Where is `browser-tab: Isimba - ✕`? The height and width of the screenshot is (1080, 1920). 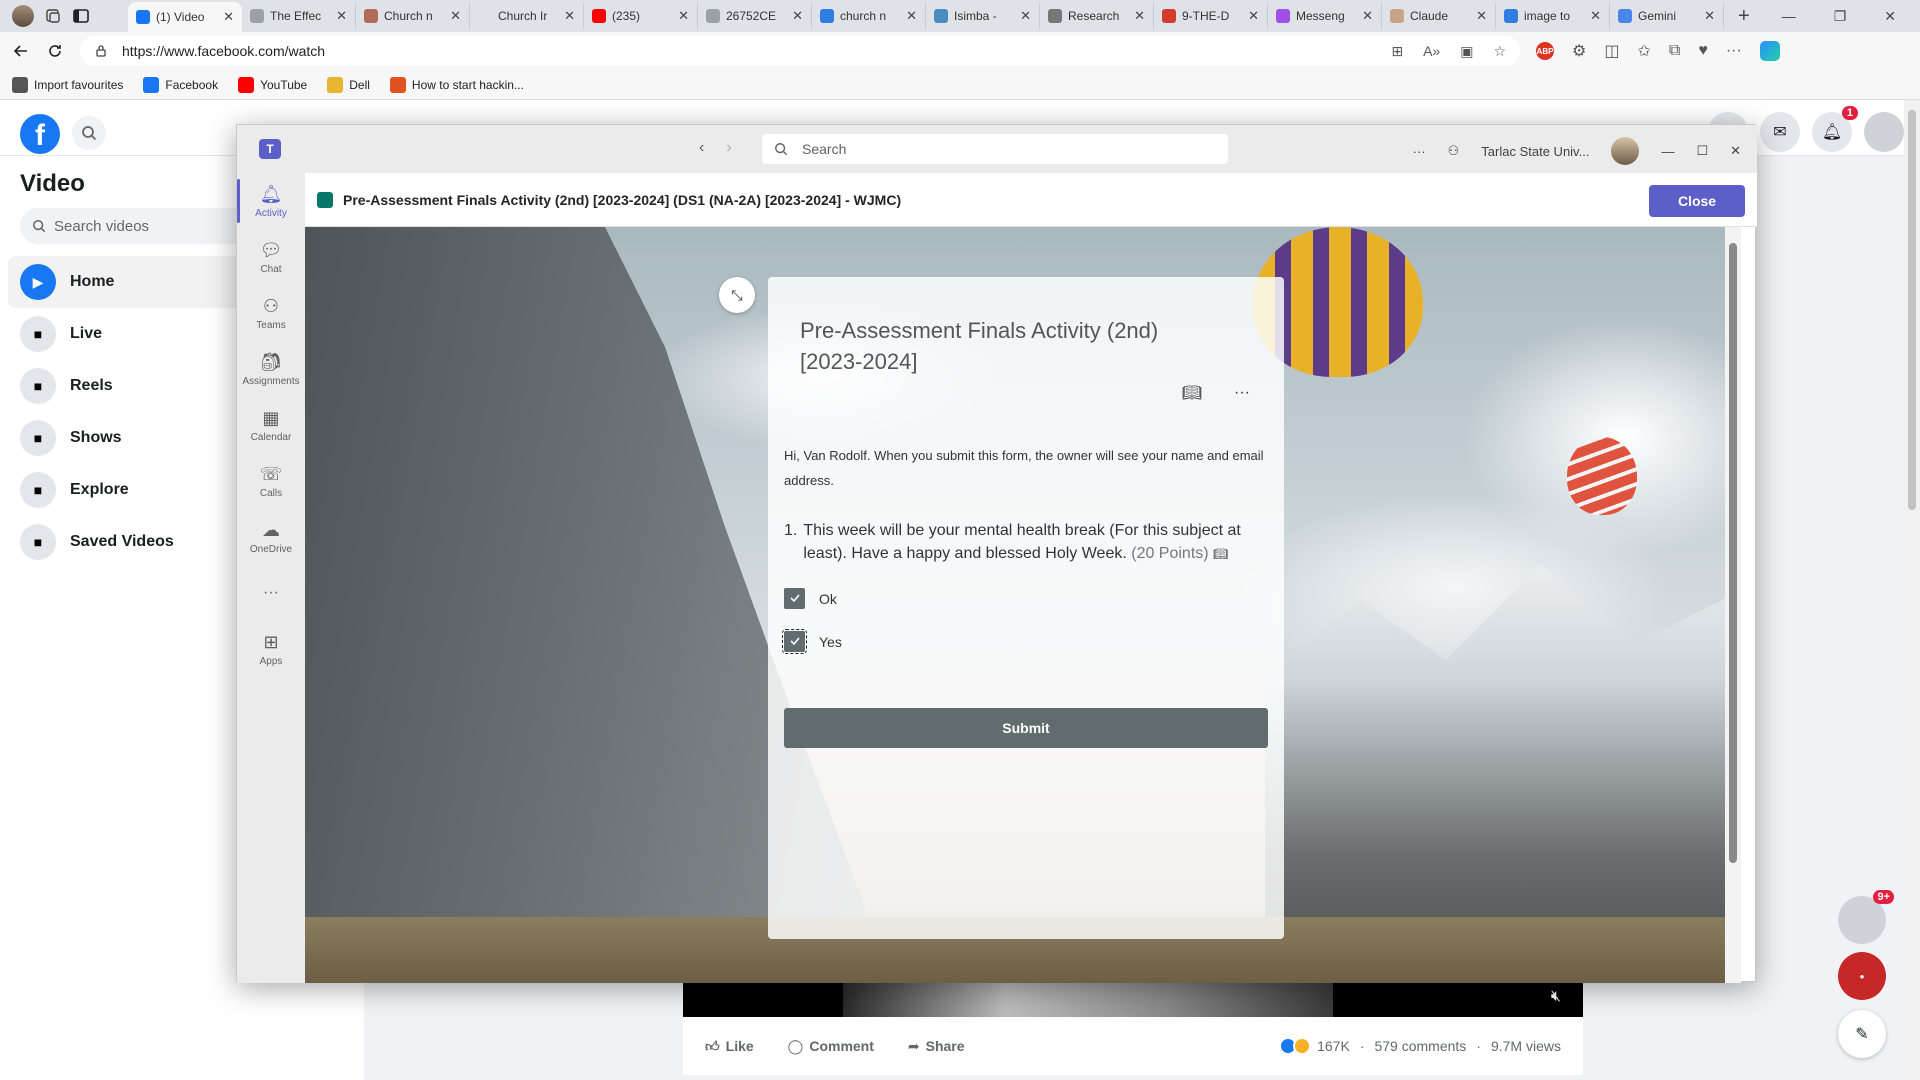
browser-tab: Isimba - ✕ is located at coordinates (983, 16).